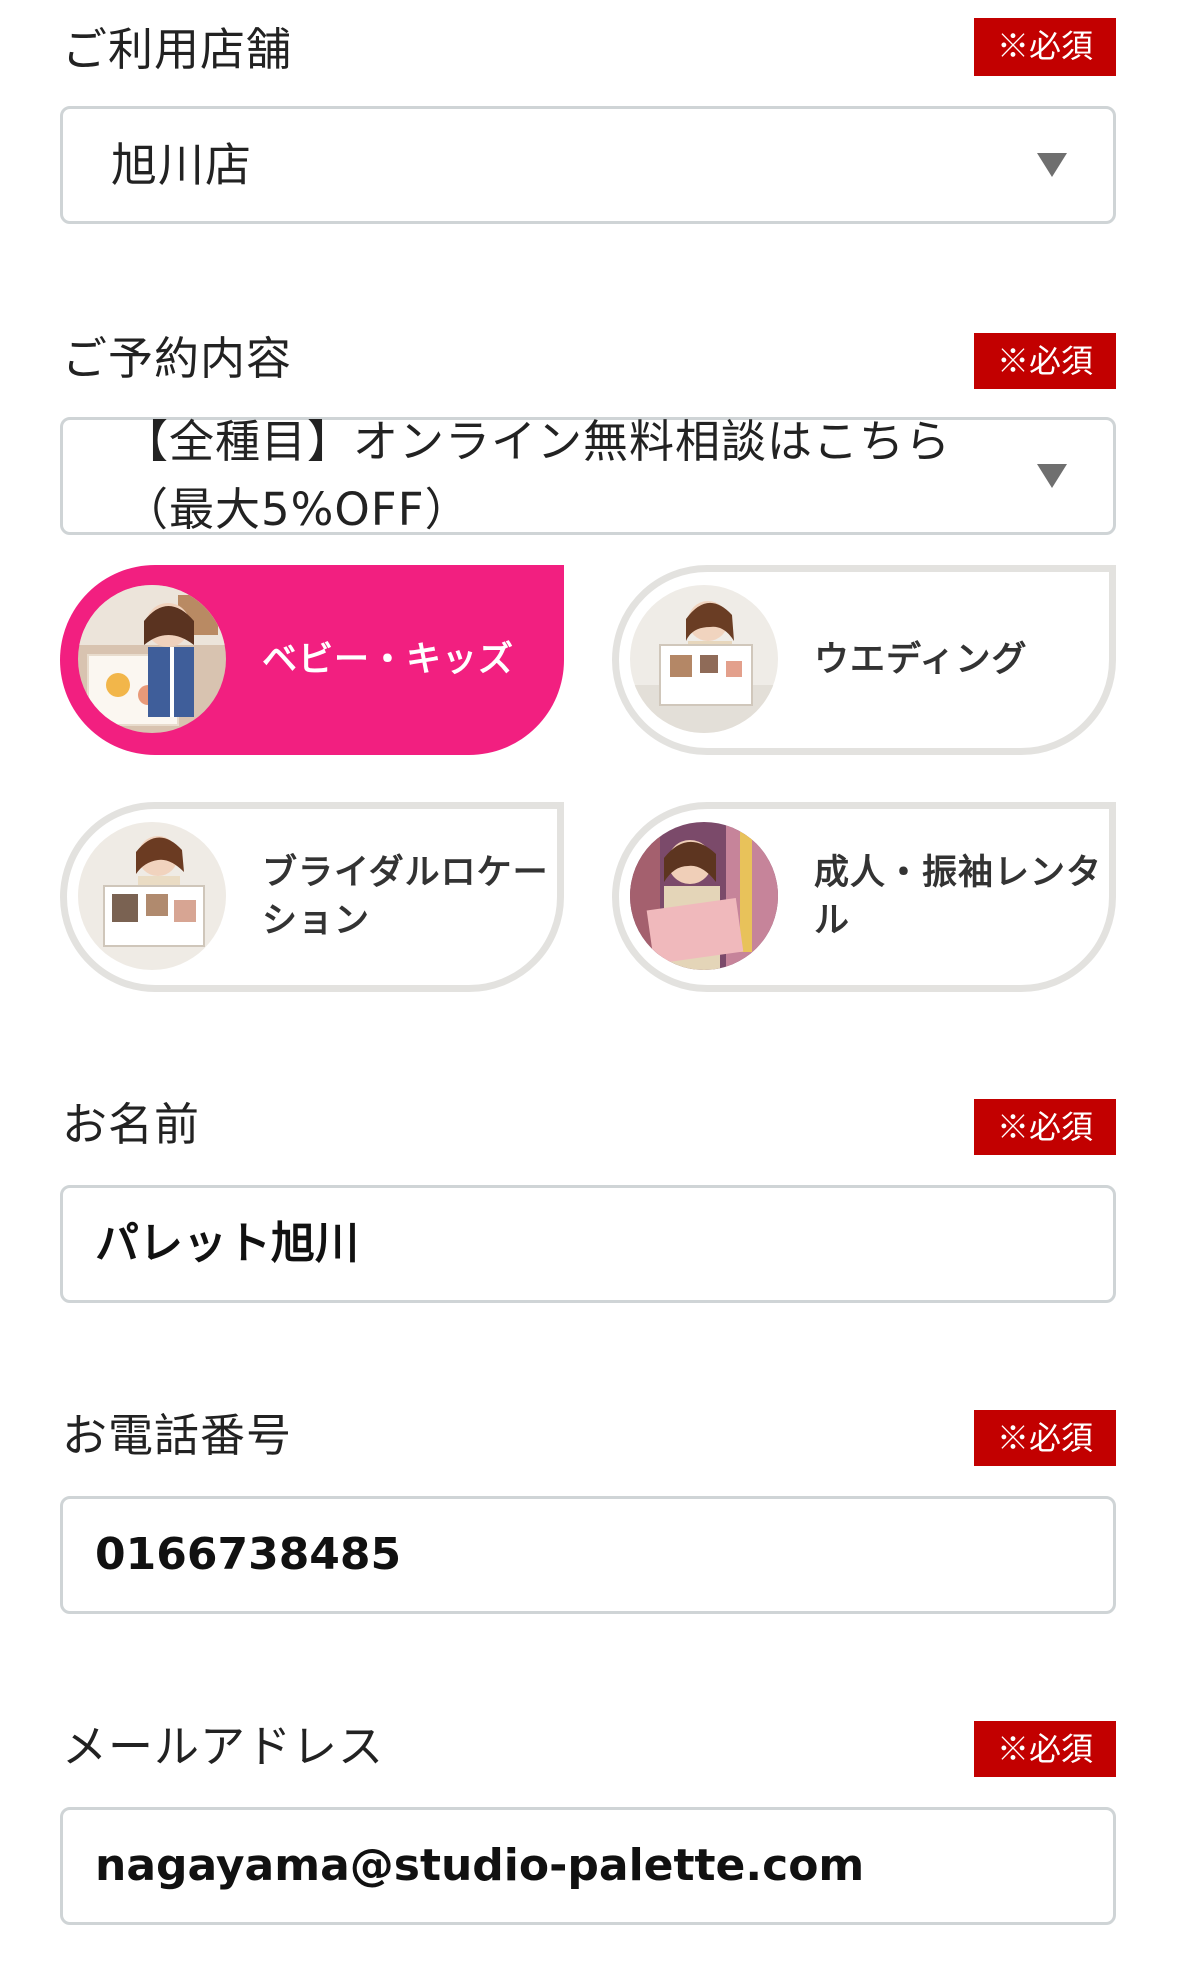 This screenshot has height=1967, width=1179. I want to click on email-section: メールアドレス ※必須 nagayama@studio-palette.com, so click(588, 1820).